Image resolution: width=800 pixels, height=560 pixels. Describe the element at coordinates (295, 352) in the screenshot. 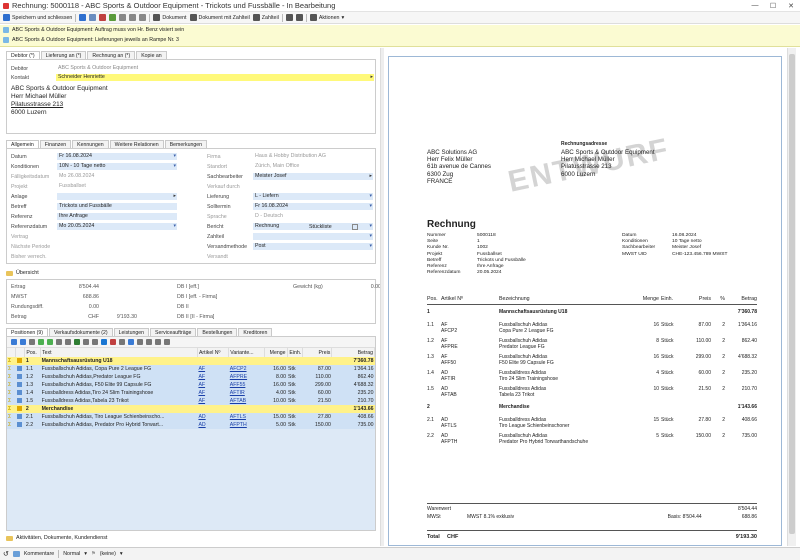

I see `column-header: Einh.` at that location.